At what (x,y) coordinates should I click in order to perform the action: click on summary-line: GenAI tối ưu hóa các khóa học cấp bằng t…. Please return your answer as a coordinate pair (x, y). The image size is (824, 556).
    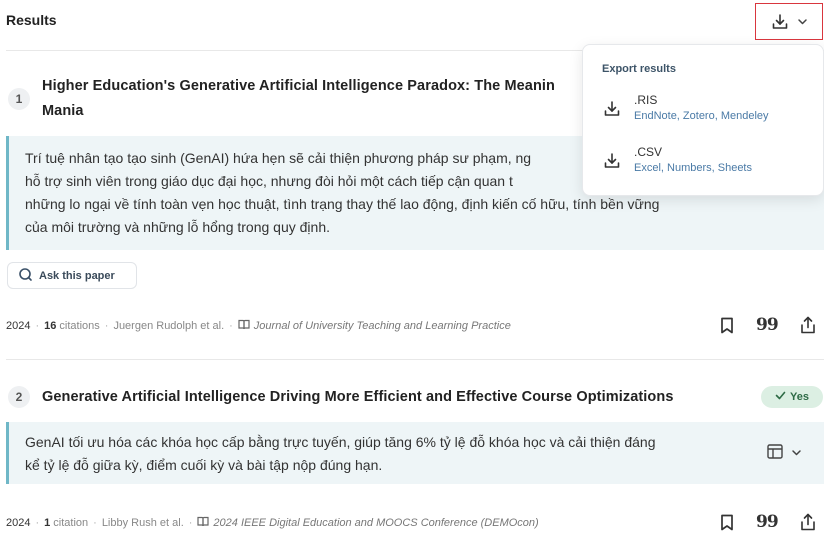
    Looking at the image, I should click on (340, 442).